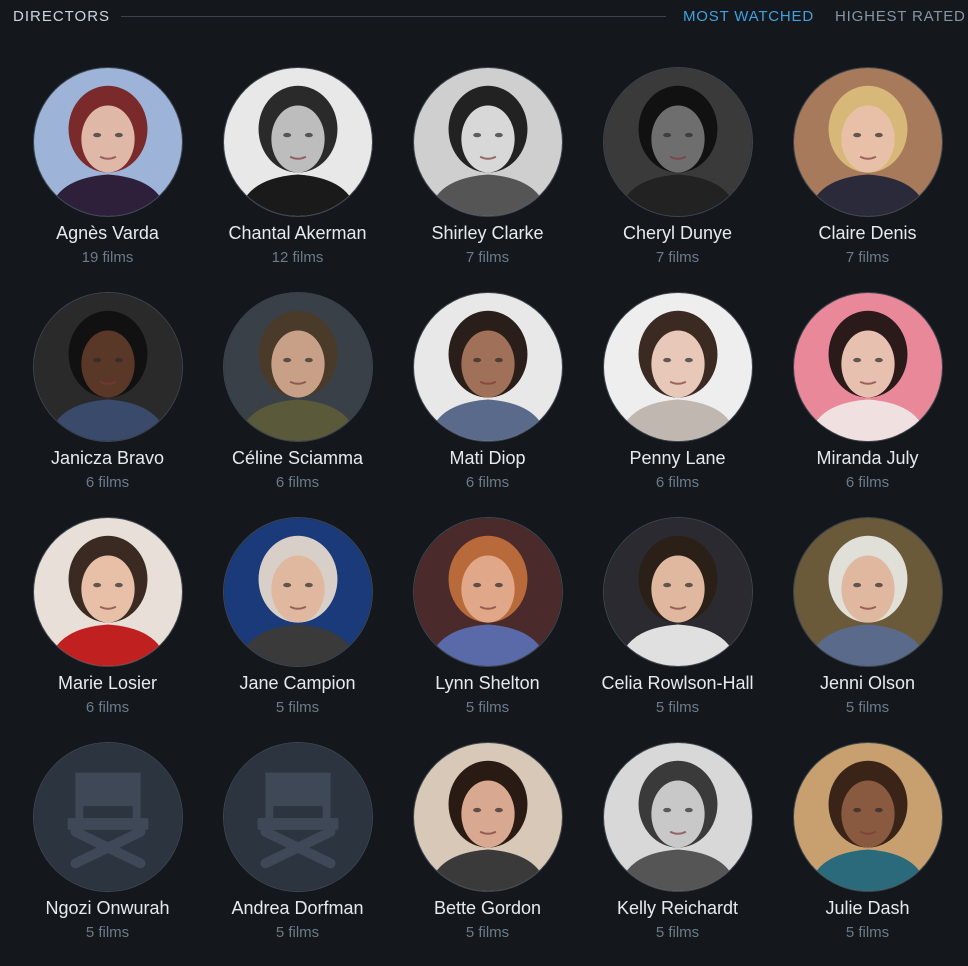 This screenshot has width=968, height=966. Describe the element at coordinates (107, 257) in the screenshot. I see `film-count: 19 films` at that location.